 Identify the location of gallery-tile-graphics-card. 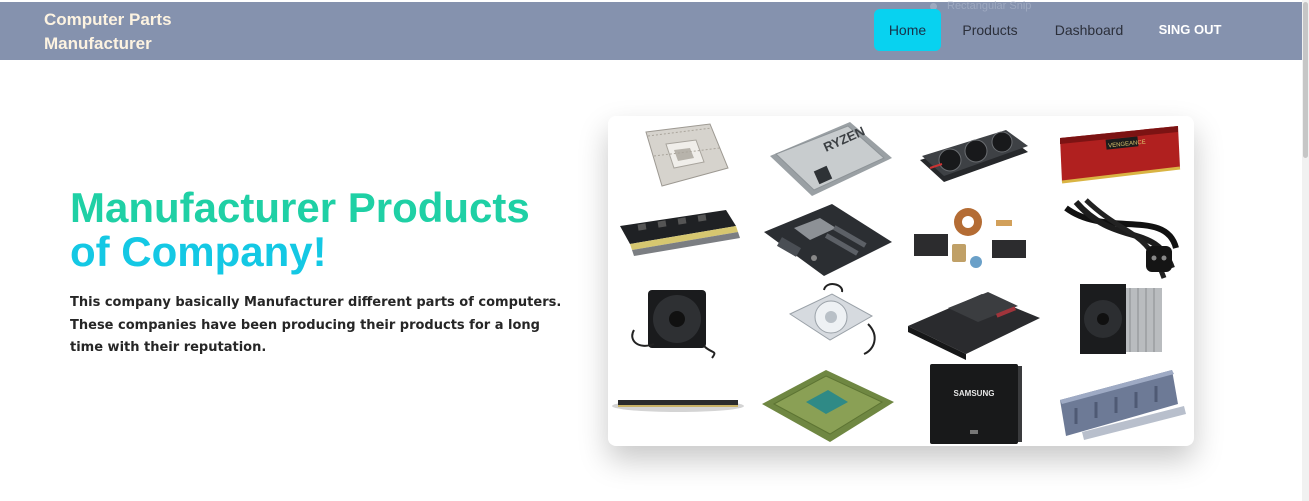
(973, 157).